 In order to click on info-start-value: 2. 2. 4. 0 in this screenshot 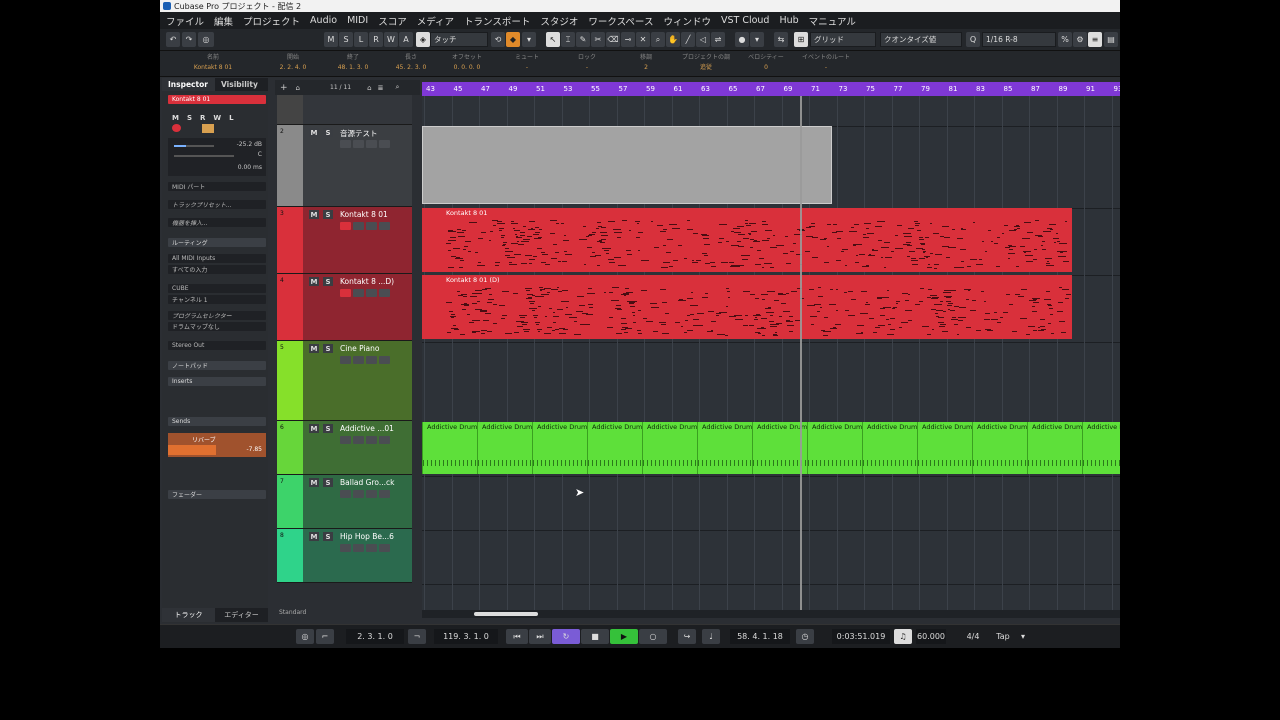, I will do `click(293, 68)`.